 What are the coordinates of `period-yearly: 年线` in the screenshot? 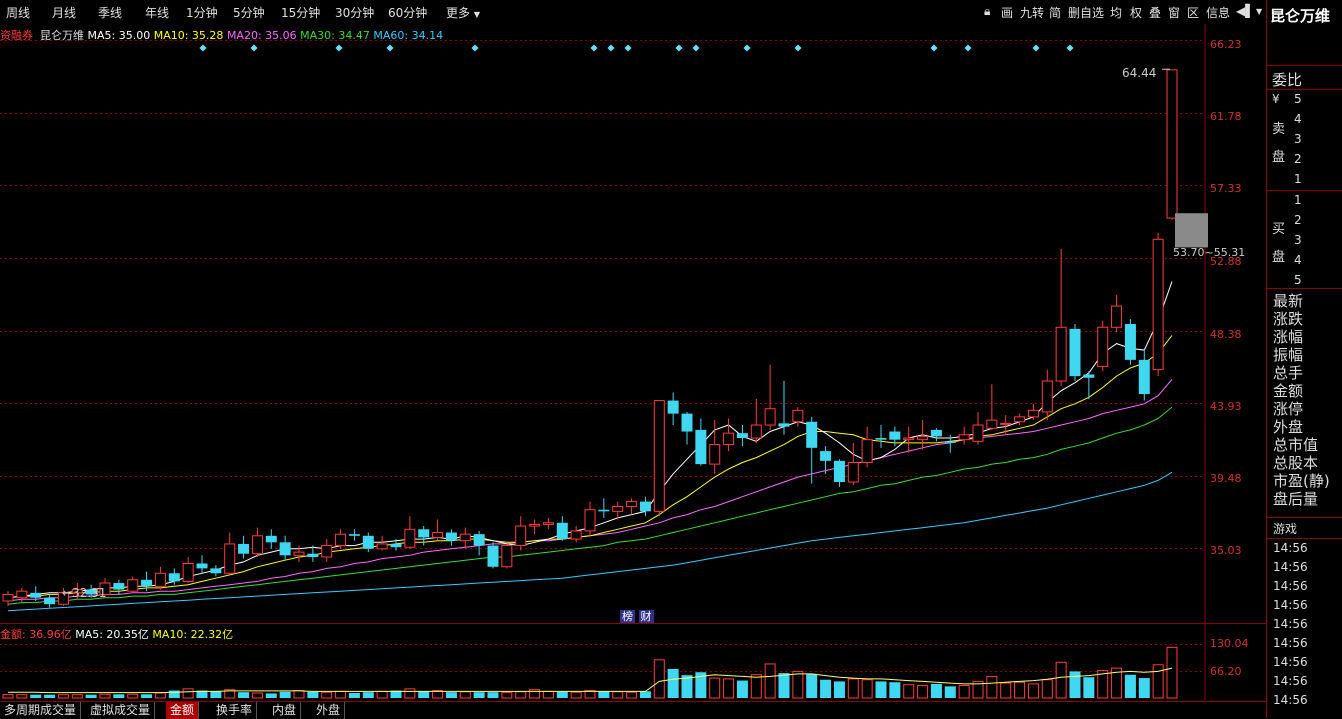 It's located at (157, 12).